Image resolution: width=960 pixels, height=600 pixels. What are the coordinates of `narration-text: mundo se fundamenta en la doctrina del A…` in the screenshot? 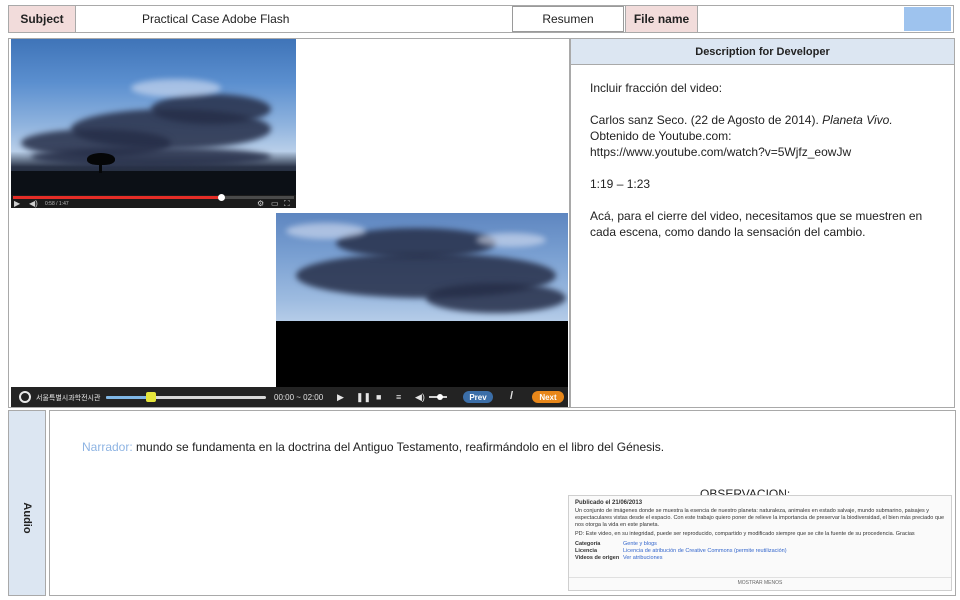 It's located at (400, 447).